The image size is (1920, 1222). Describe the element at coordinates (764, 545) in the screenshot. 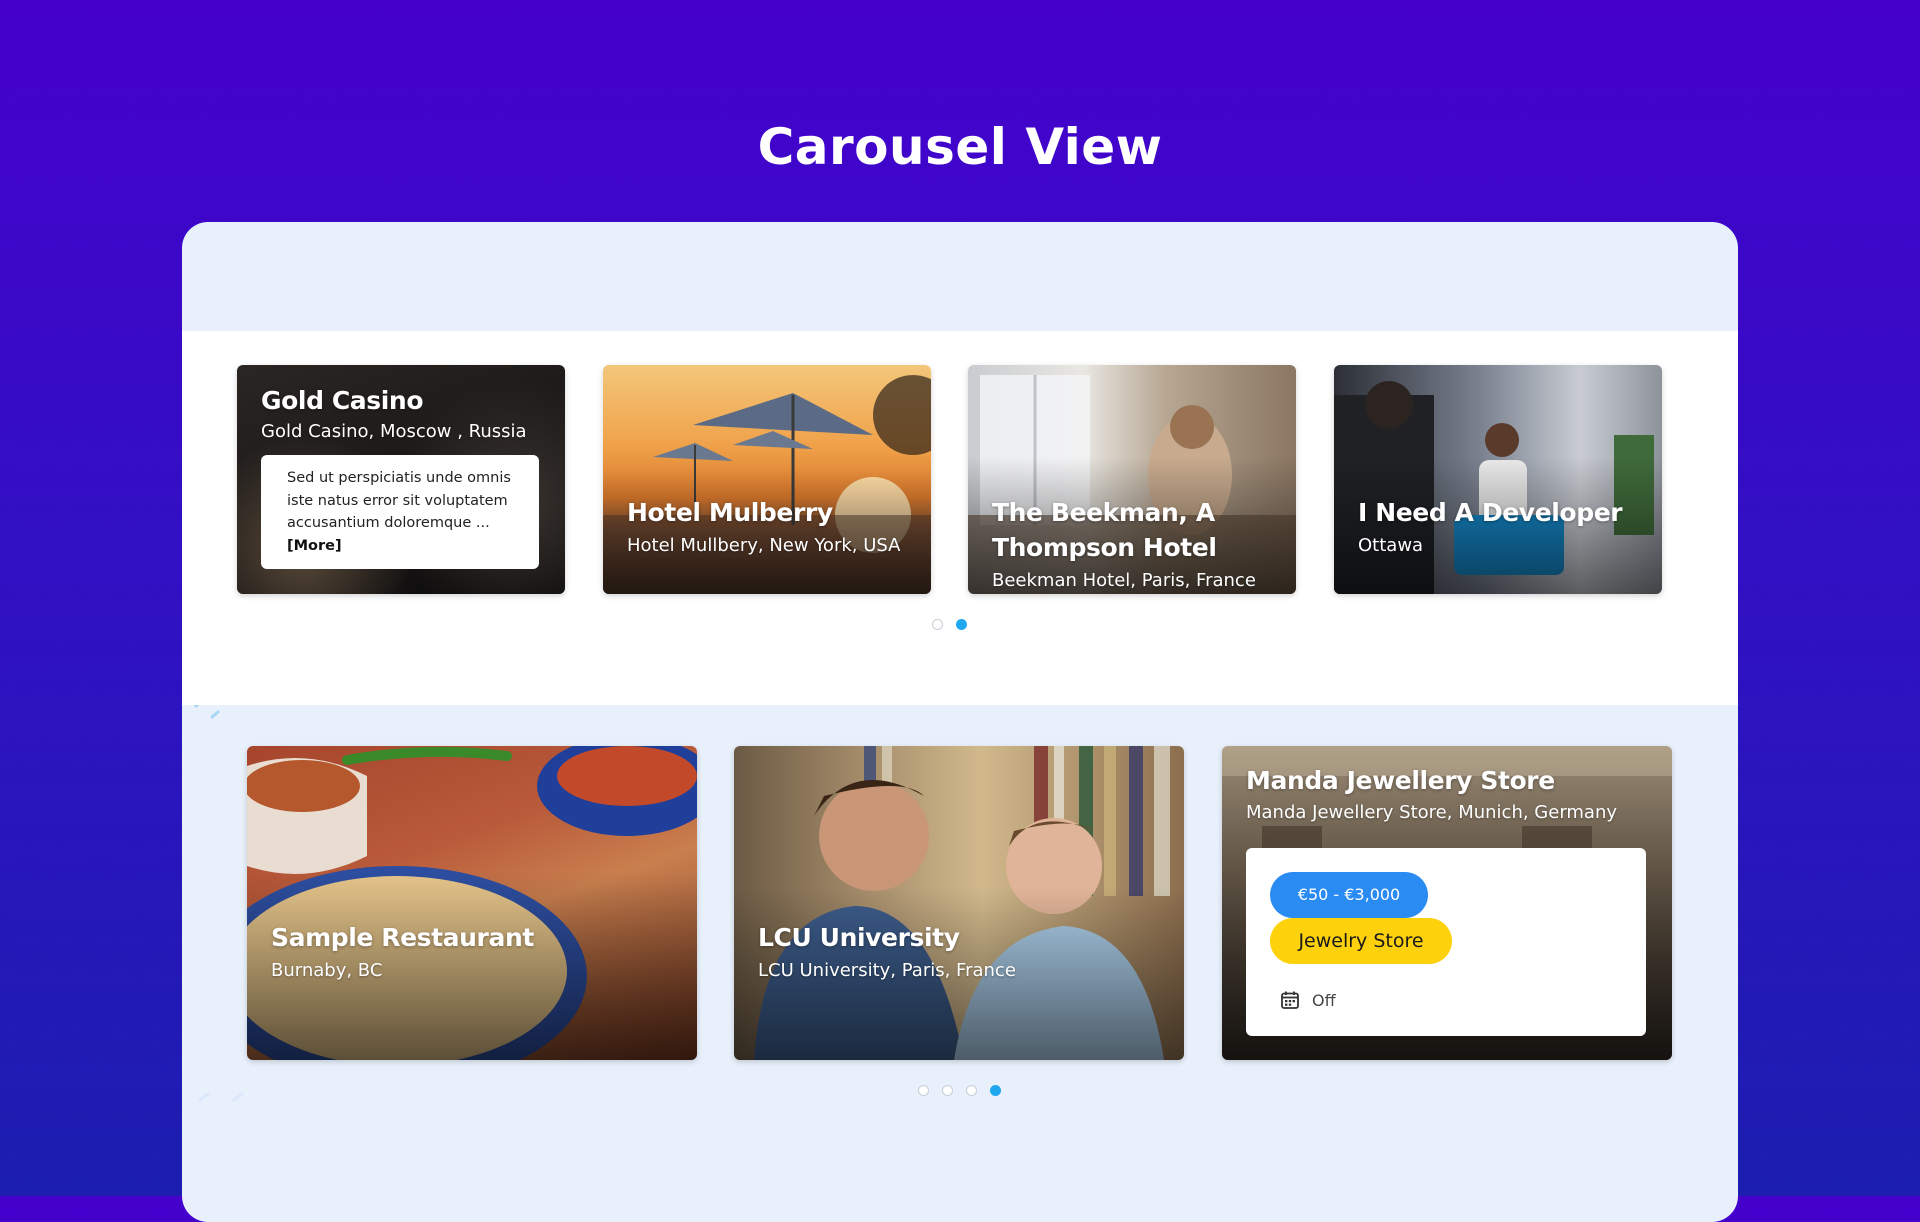

I see `card-location: Hotel Mullbery, New York, USA` at that location.